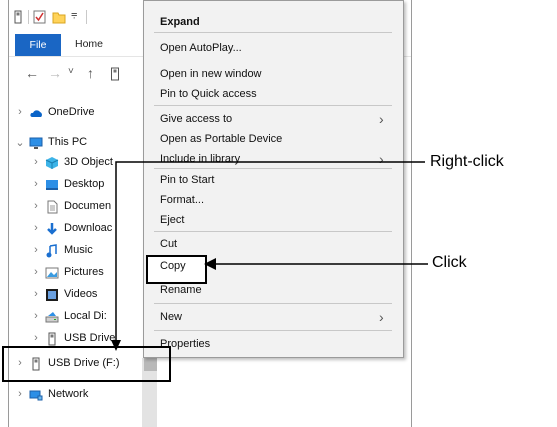 This screenshot has width=557, height=427. What do you see at coordinates (210, 264) in the screenshot?
I see `click-arrowhead` at bounding box center [210, 264].